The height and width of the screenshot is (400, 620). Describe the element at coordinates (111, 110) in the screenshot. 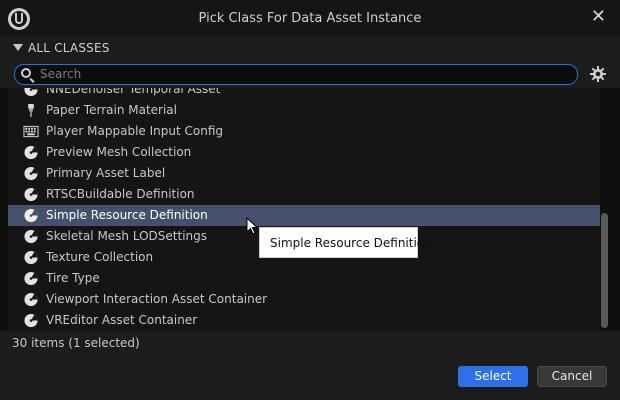

I see `list-item-label: Paper Terrain Material` at that location.